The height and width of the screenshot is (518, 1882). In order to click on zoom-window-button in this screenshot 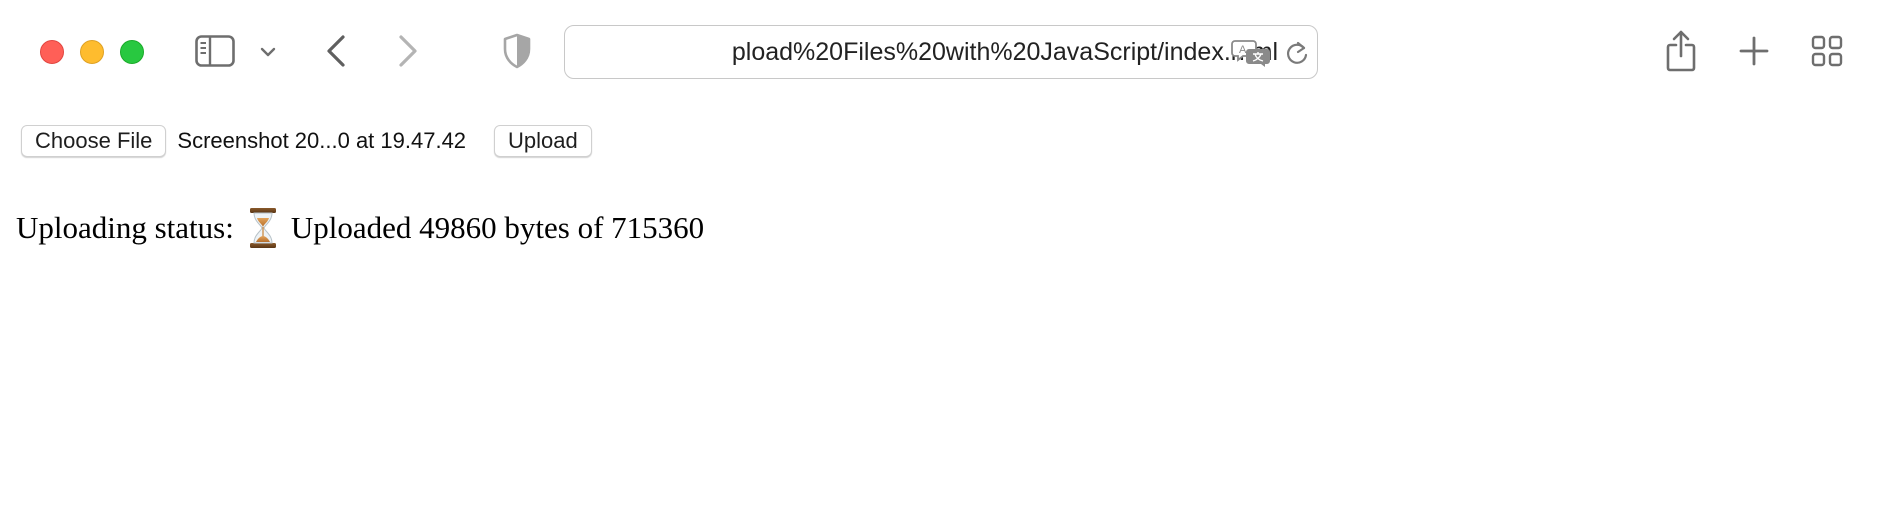, I will do `click(132, 52)`.